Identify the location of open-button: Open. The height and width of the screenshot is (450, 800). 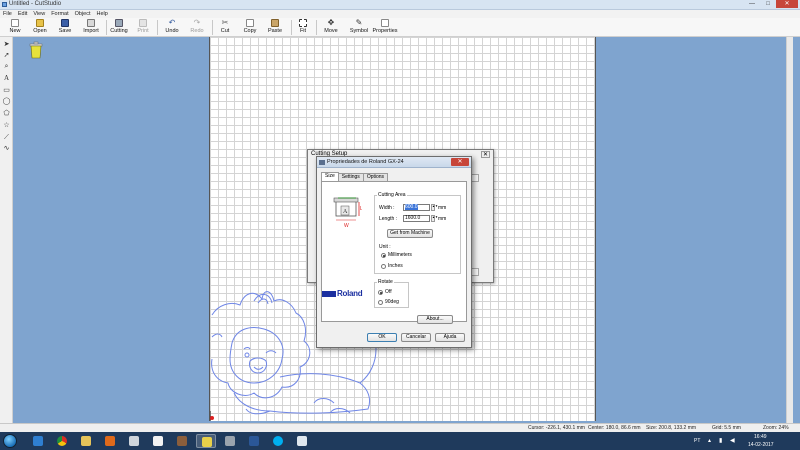
(40, 27).